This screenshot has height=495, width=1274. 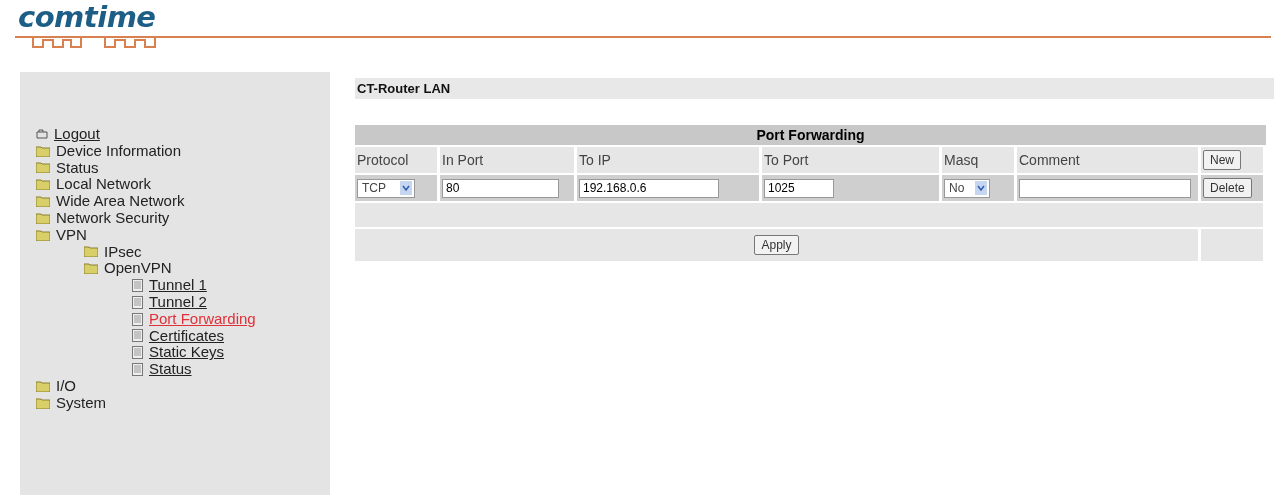 What do you see at coordinates (814, 88) in the screenshot?
I see `page-title: CT-Router LAN` at bounding box center [814, 88].